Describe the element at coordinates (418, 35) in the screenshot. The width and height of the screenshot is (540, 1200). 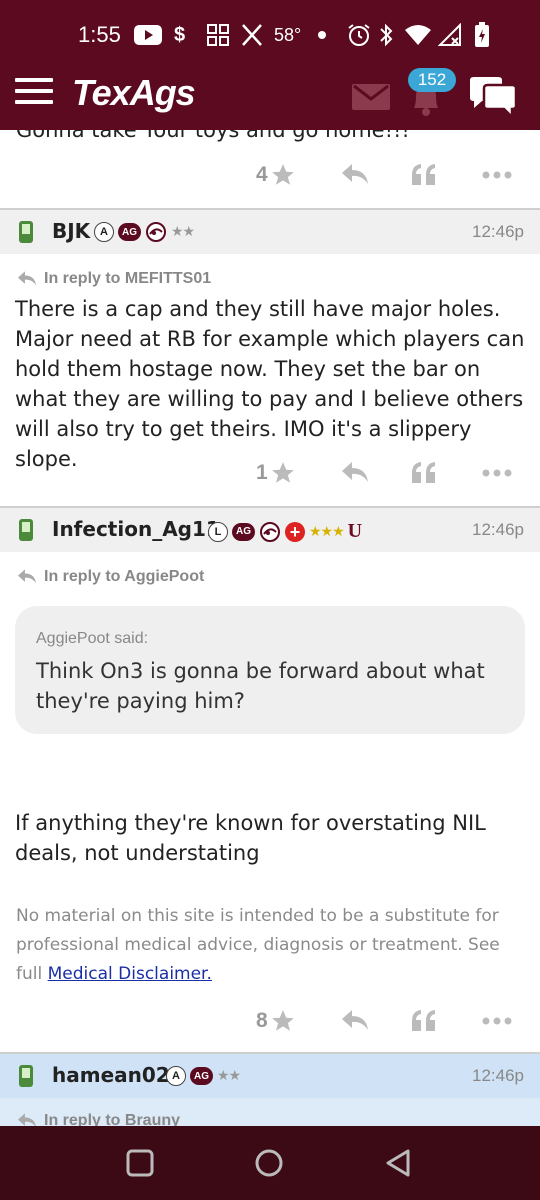
I see `wifi-icon` at that location.